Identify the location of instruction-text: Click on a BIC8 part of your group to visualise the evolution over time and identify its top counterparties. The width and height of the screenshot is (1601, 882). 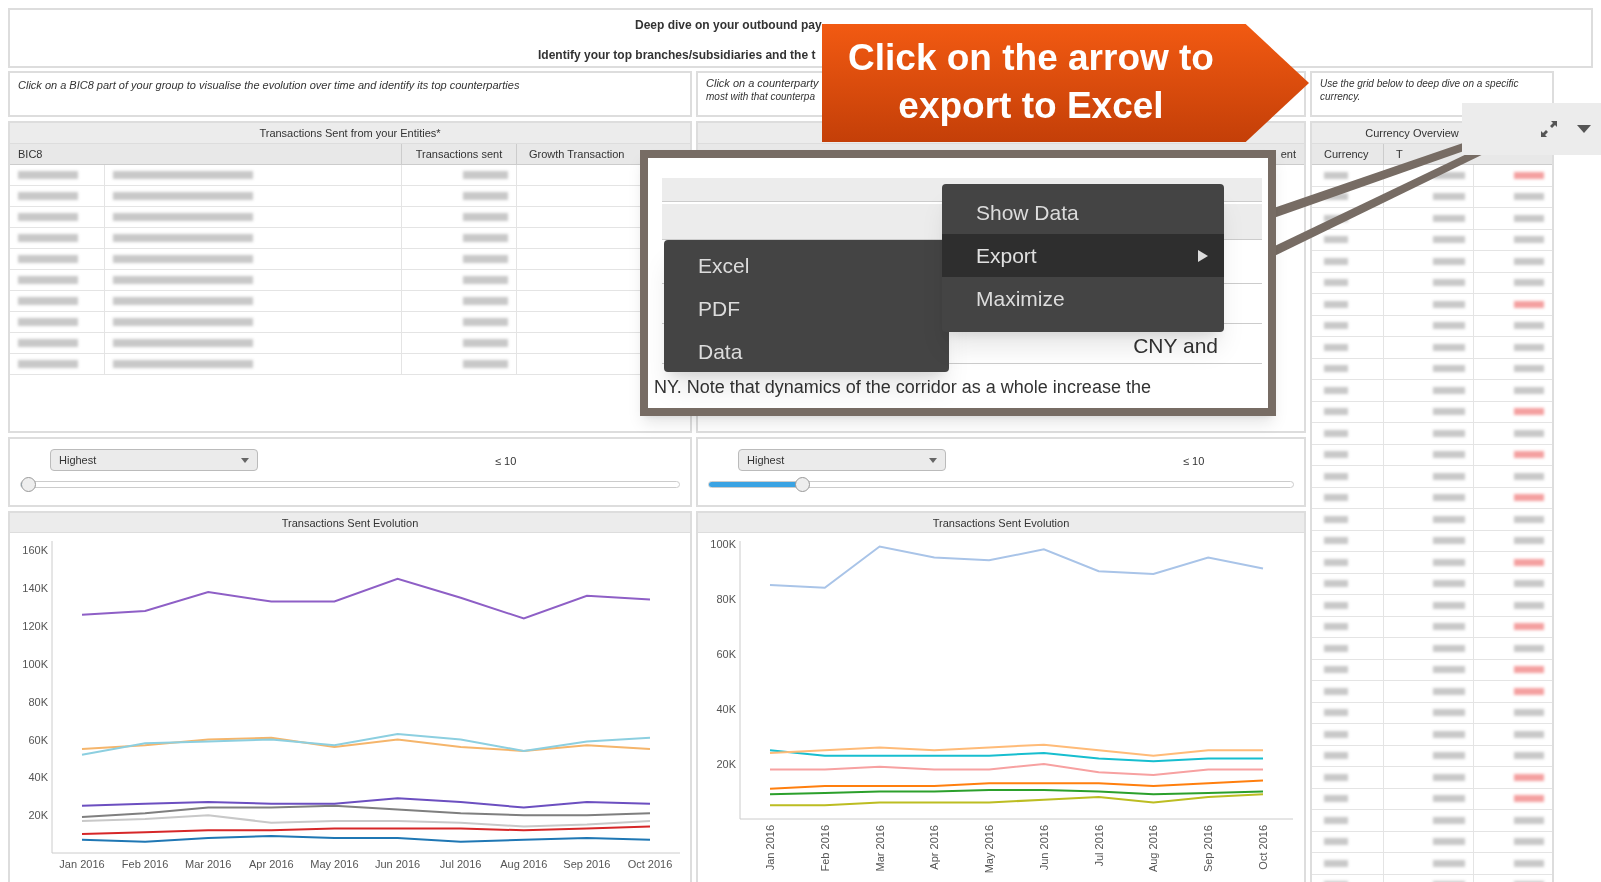
(269, 85).